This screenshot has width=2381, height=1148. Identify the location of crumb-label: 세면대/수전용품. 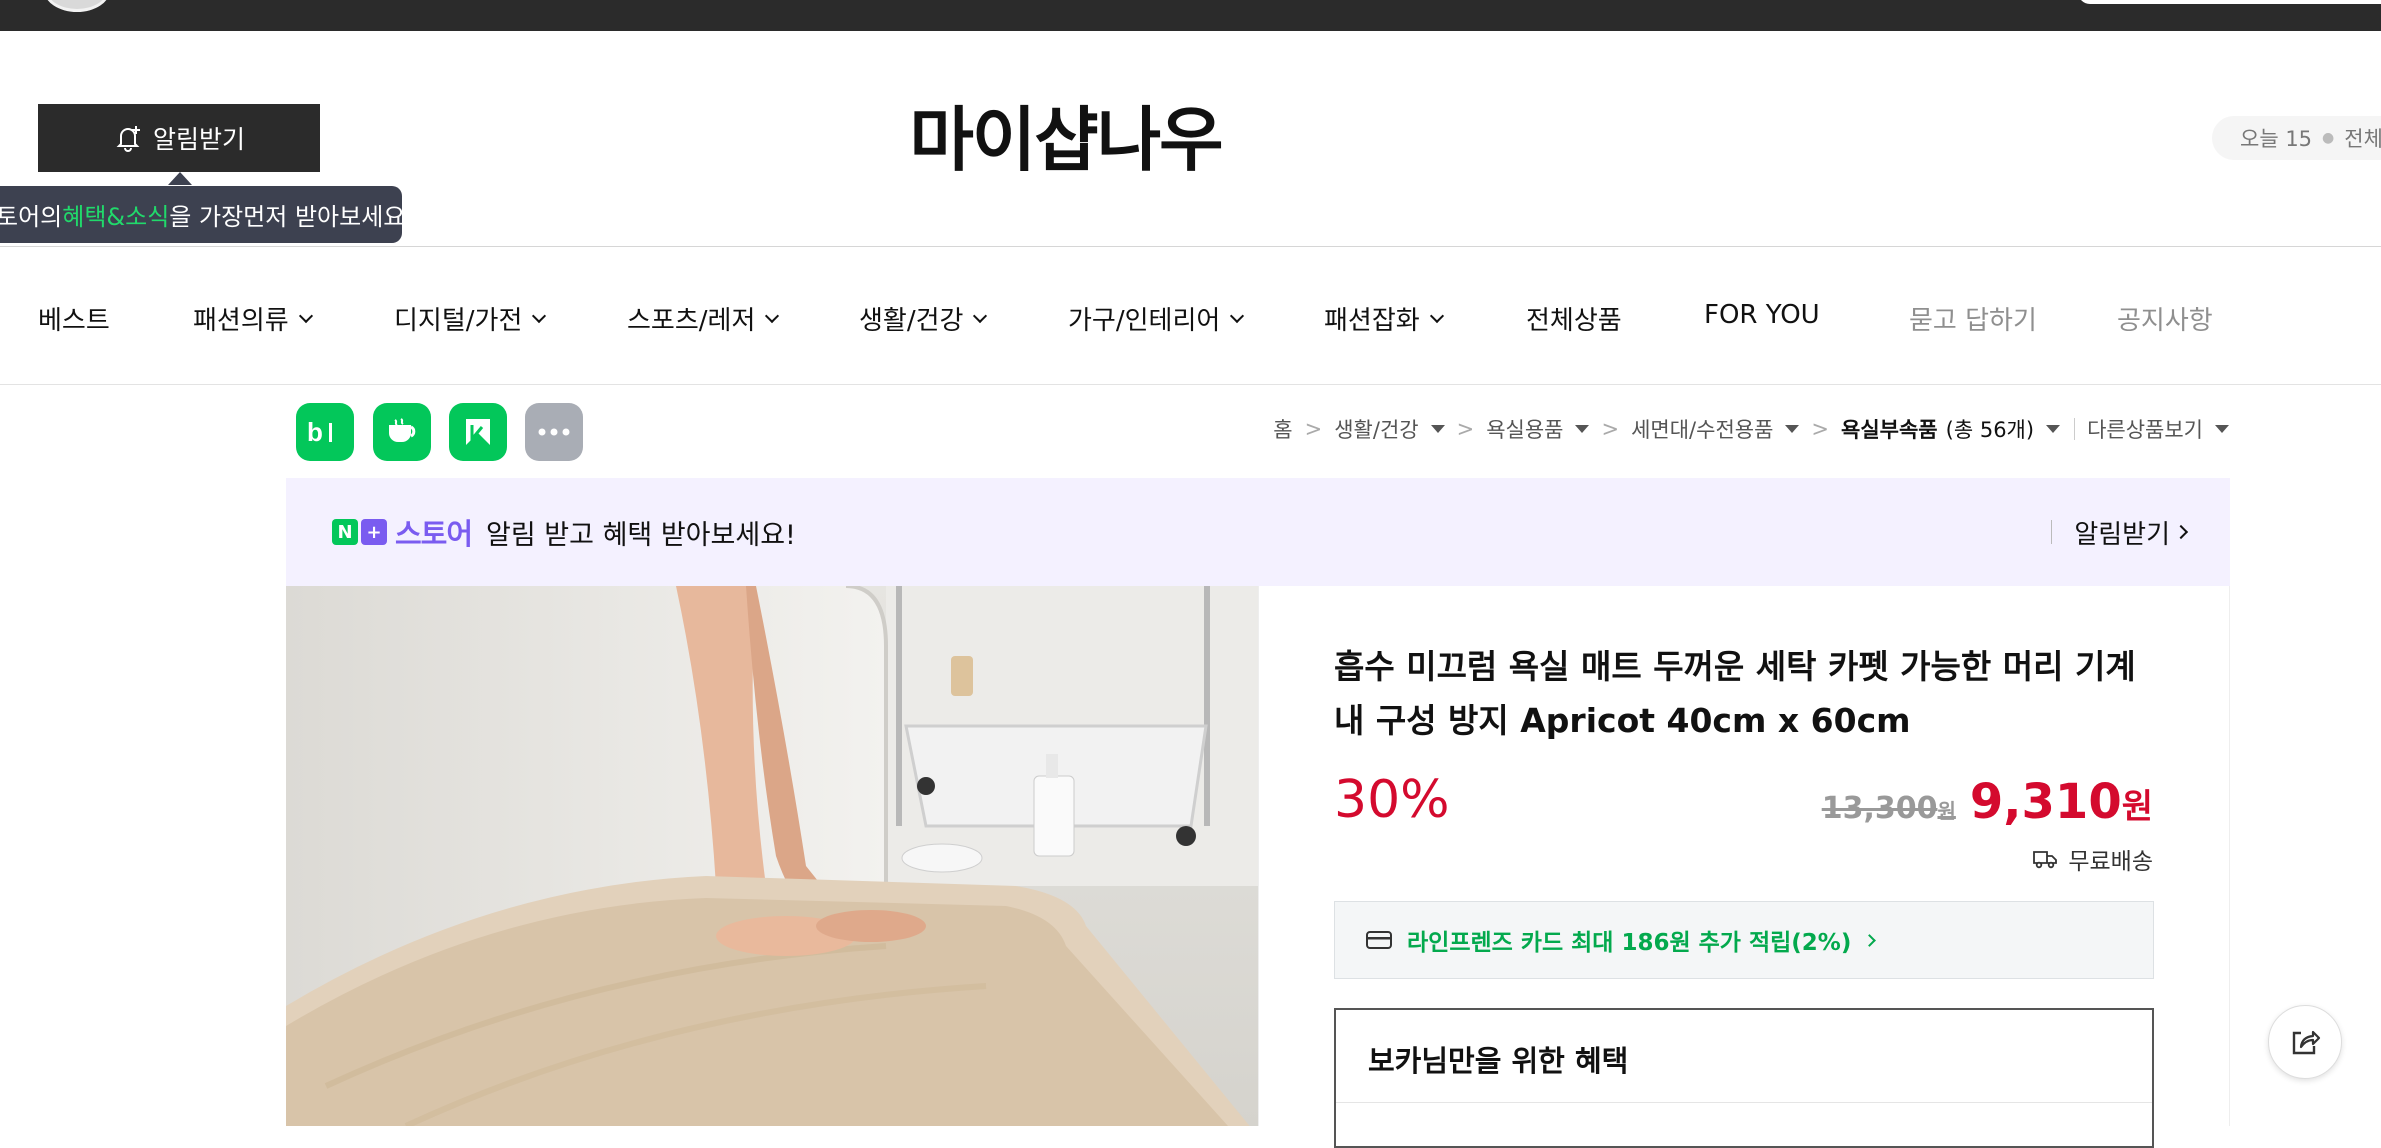
(1702, 430).